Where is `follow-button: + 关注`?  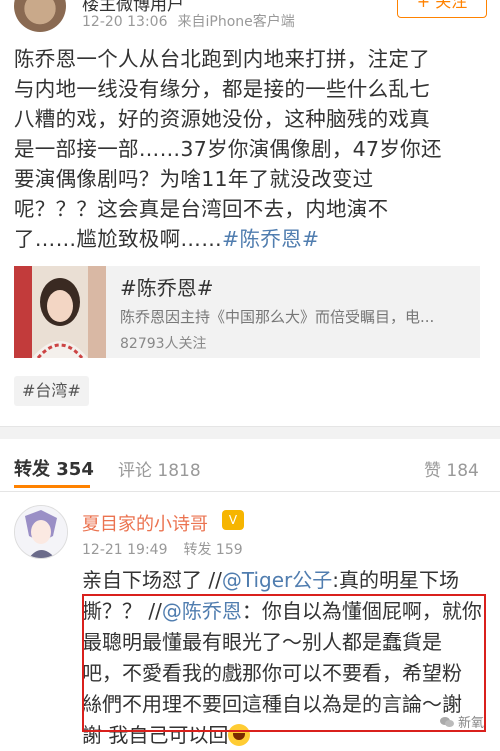 follow-button: + 关注 is located at coordinates (442, 9).